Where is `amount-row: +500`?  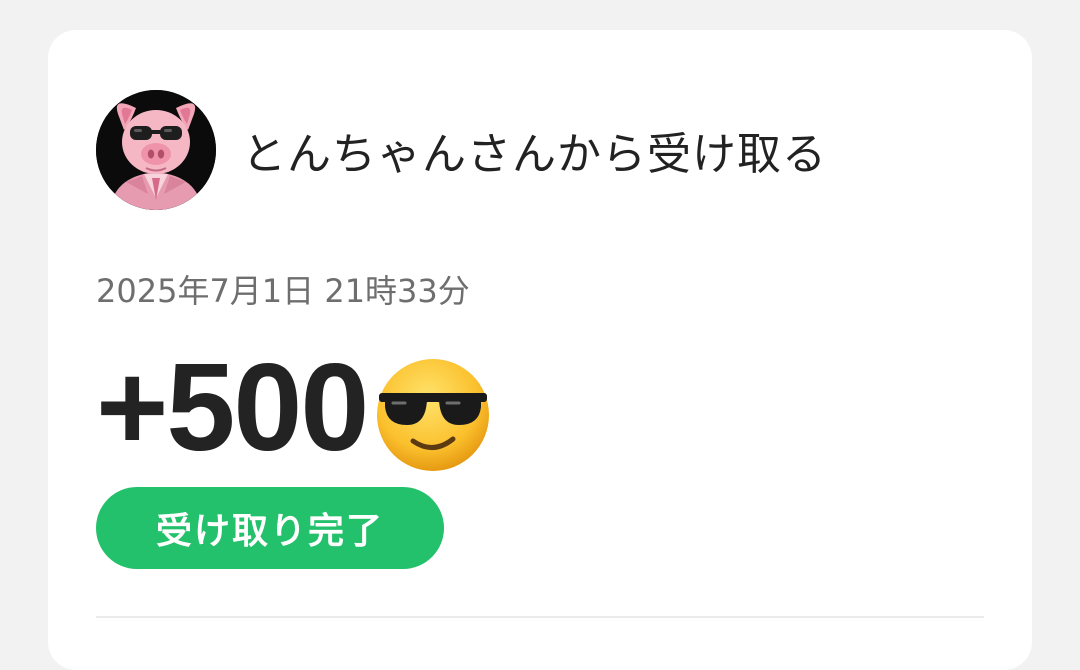
amount-row: +500 is located at coordinates (295, 408).